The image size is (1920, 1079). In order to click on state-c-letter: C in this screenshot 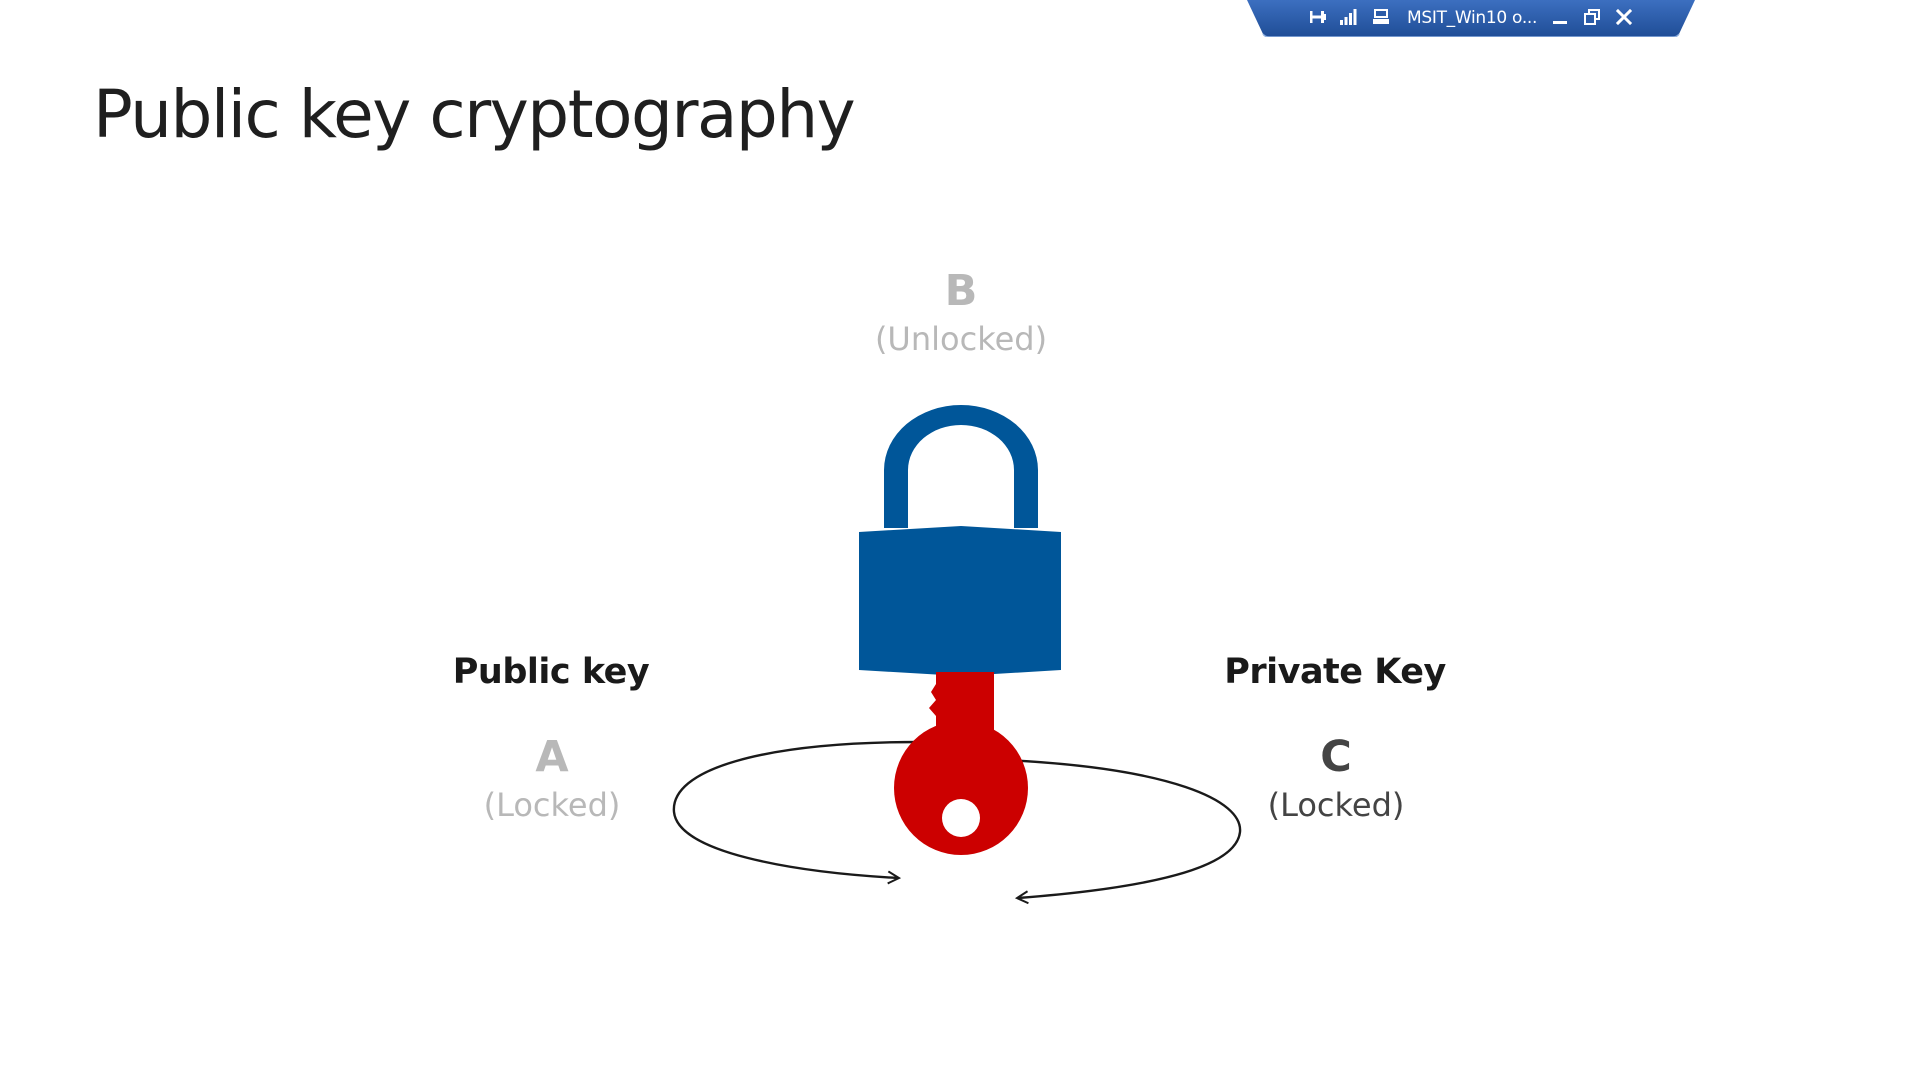, I will do `click(1336, 757)`.